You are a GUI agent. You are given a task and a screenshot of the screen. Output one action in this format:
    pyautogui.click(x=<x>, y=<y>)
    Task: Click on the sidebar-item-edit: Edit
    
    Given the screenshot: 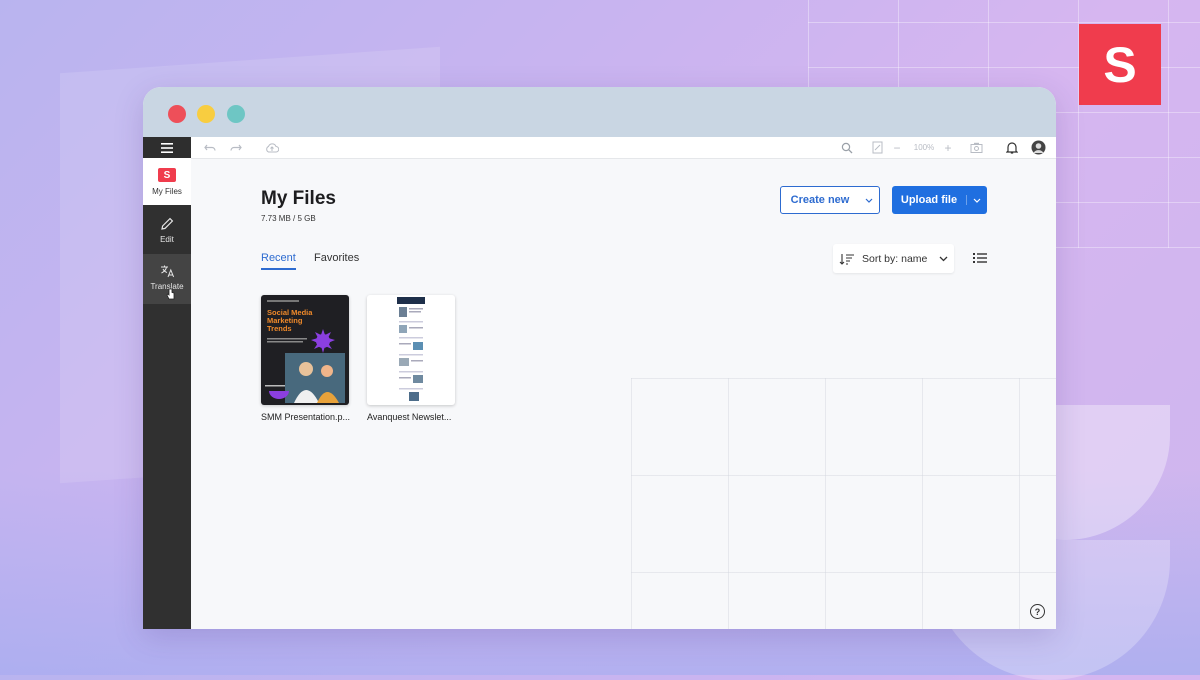 What is the action you would take?
    pyautogui.click(x=167, y=230)
    